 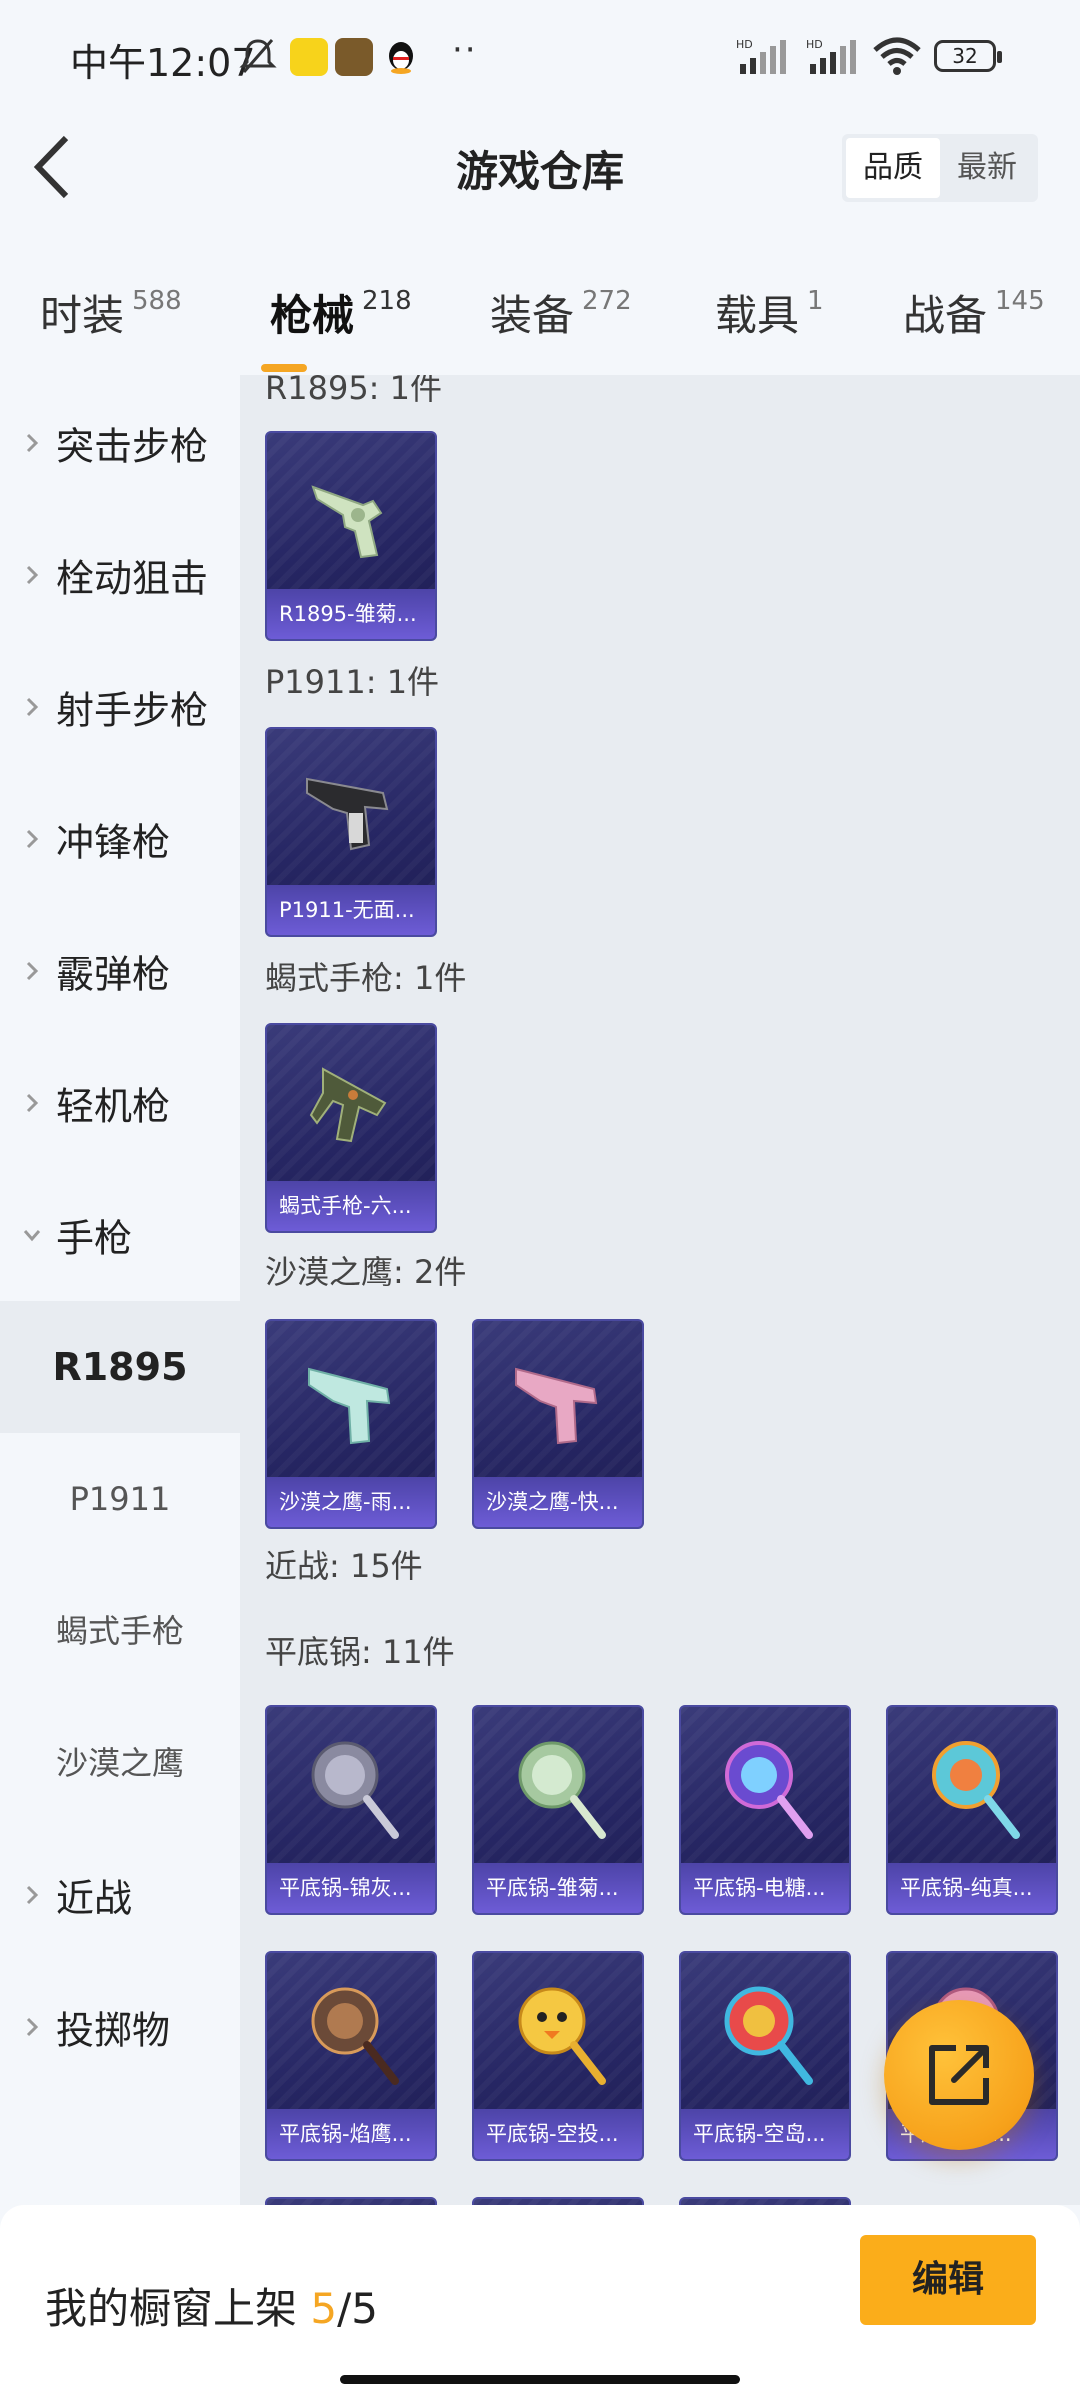 What do you see at coordinates (757, 315) in the screenshot?
I see `tab-label: 载具` at bounding box center [757, 315].